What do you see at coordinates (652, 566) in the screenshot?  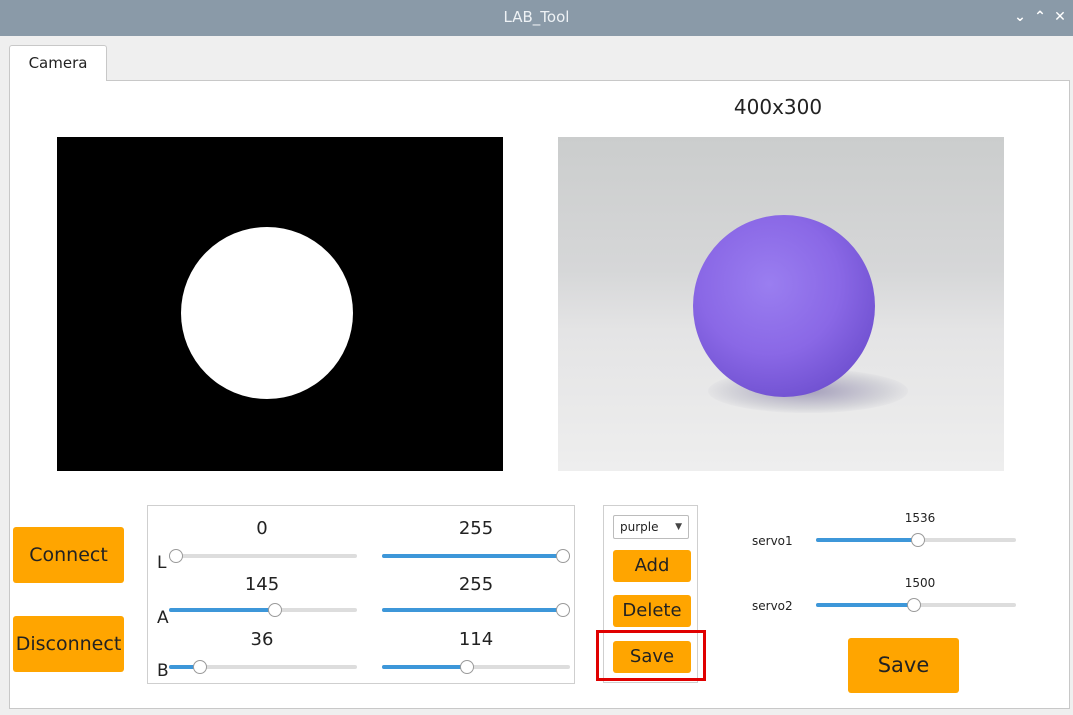 I see `add-button: Add` at bounding box center [652, 566].